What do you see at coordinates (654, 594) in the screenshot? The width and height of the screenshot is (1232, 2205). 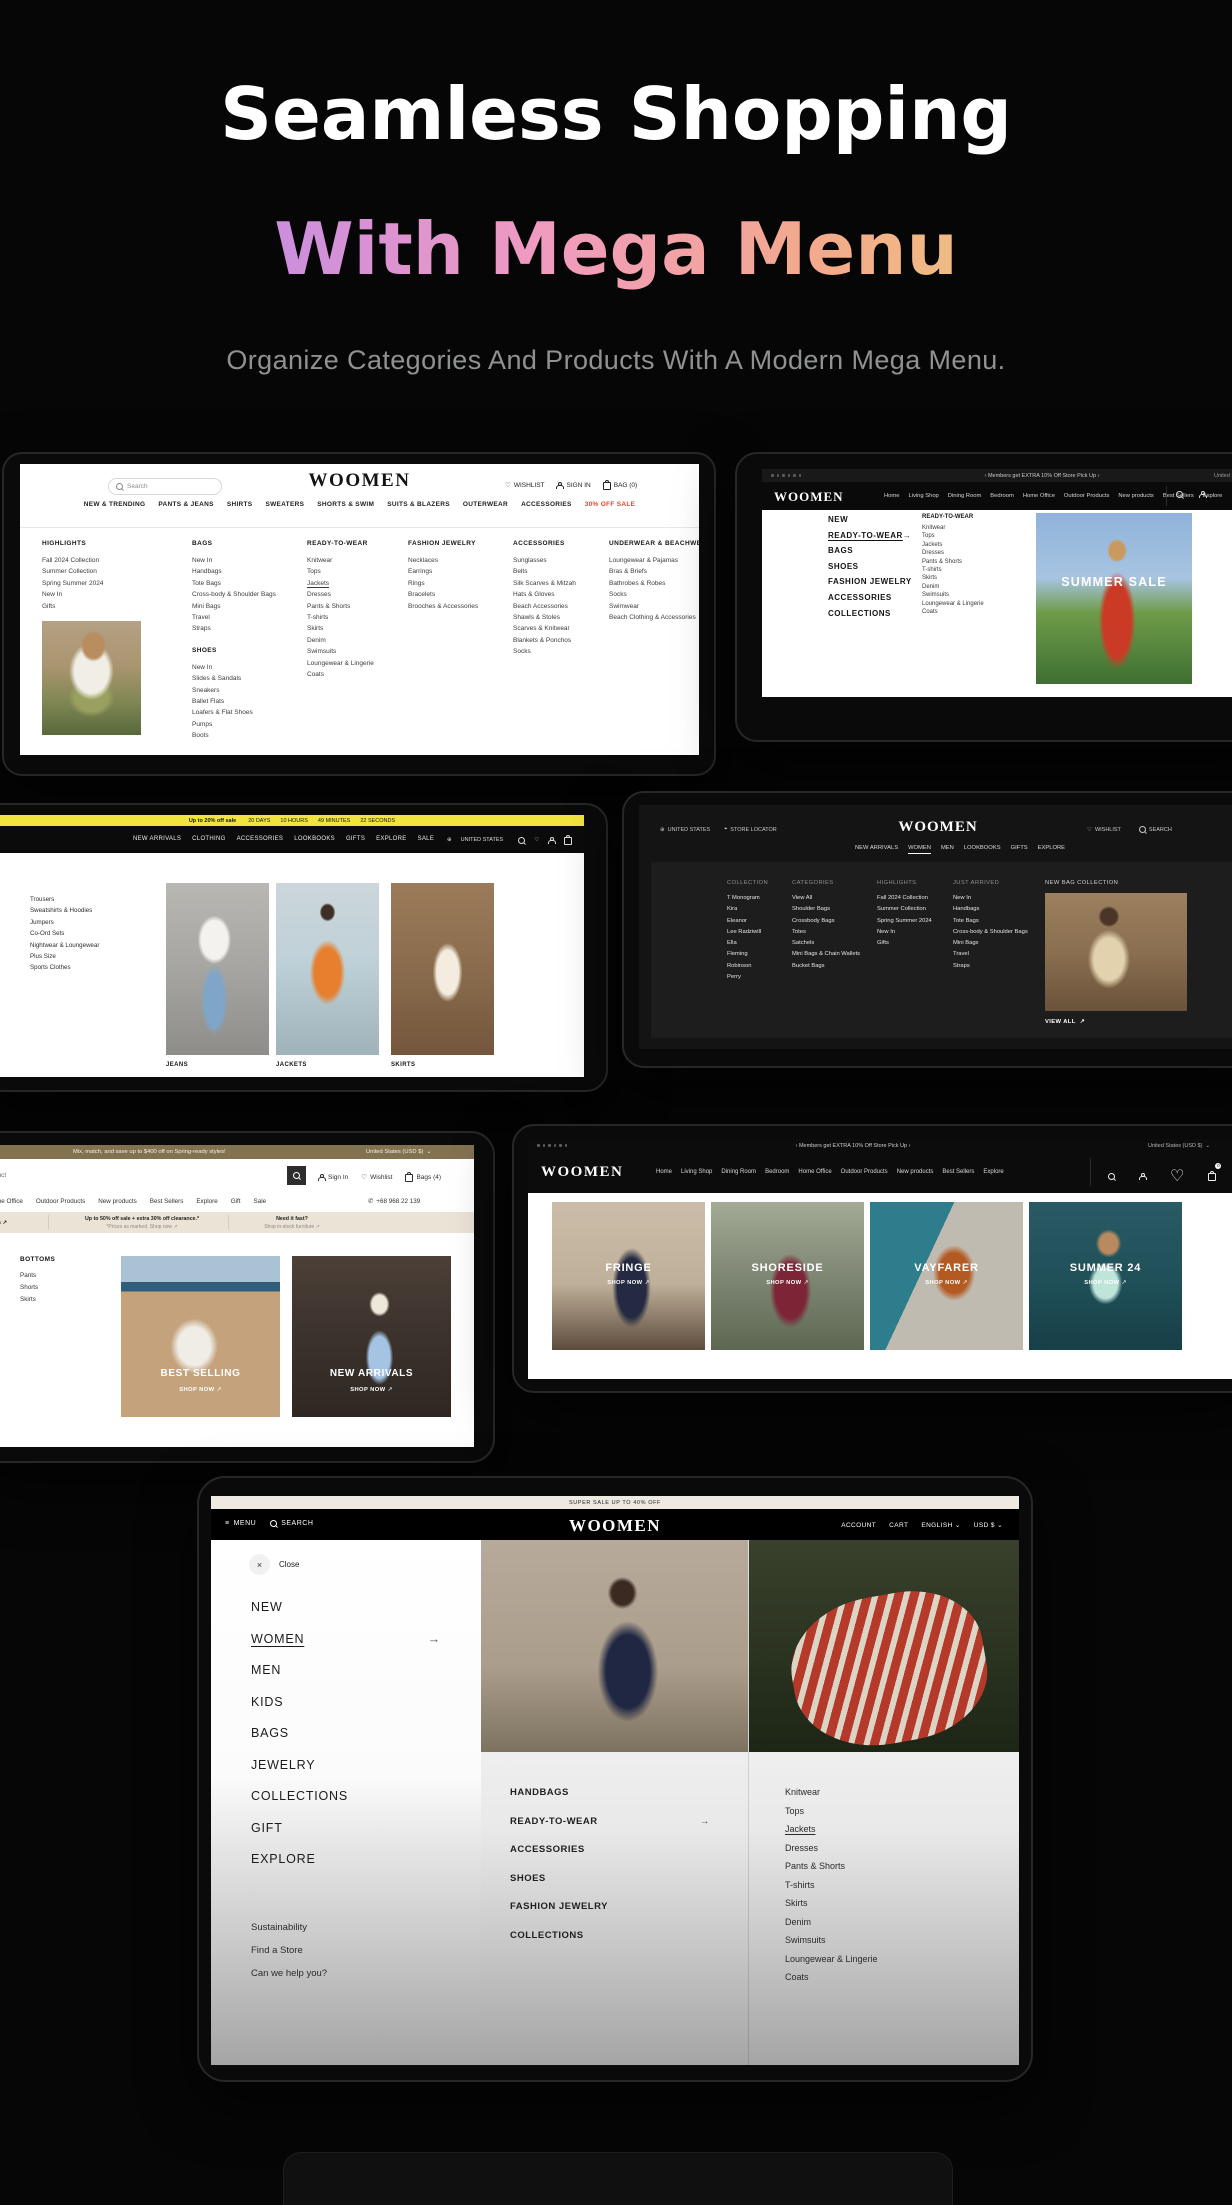 I see `menu-link: Socks` at bounding box center [654, 594].